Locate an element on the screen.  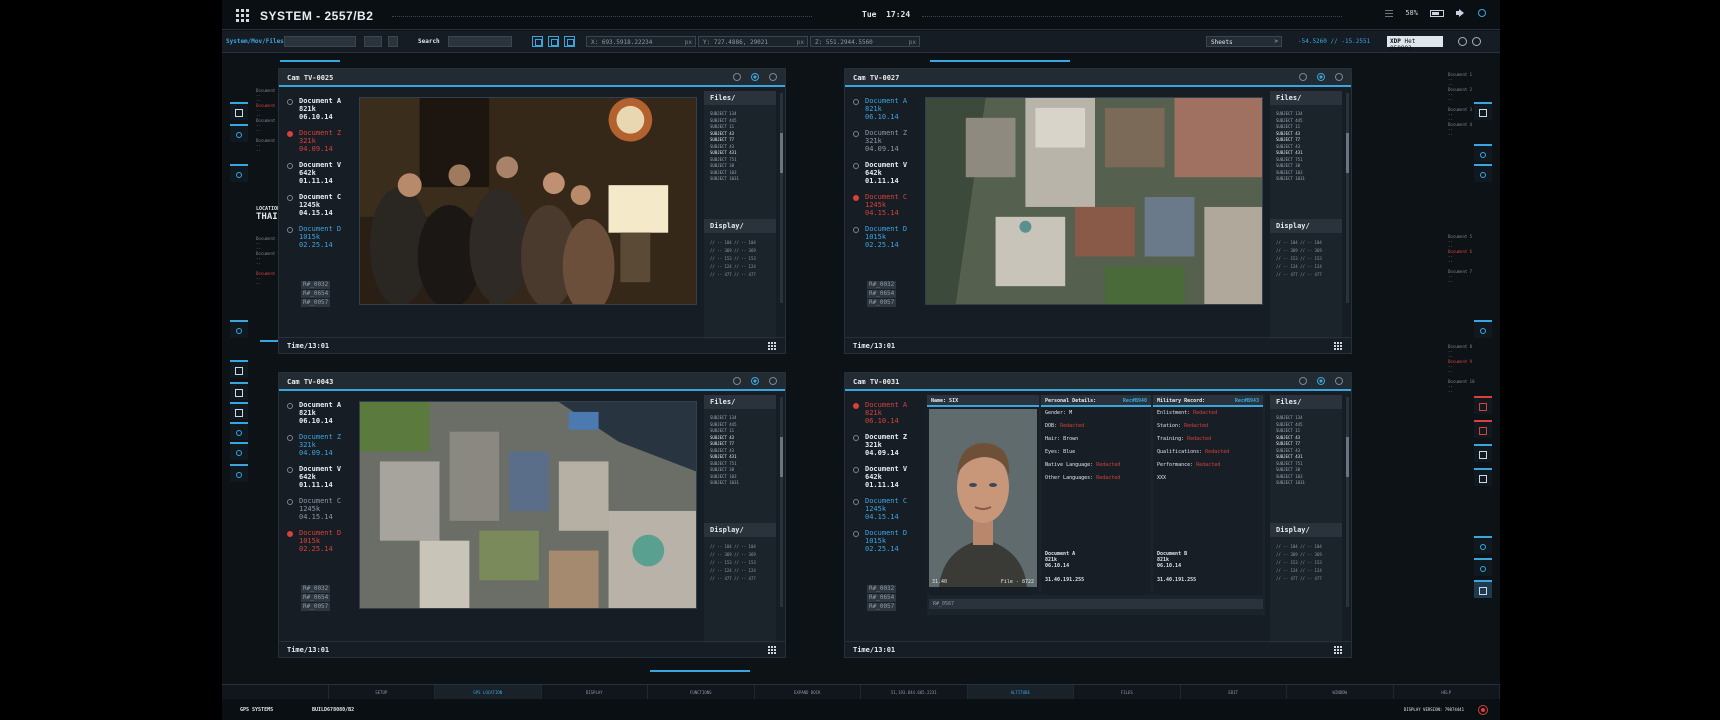
home-icon is located at coordinates (239, 369).